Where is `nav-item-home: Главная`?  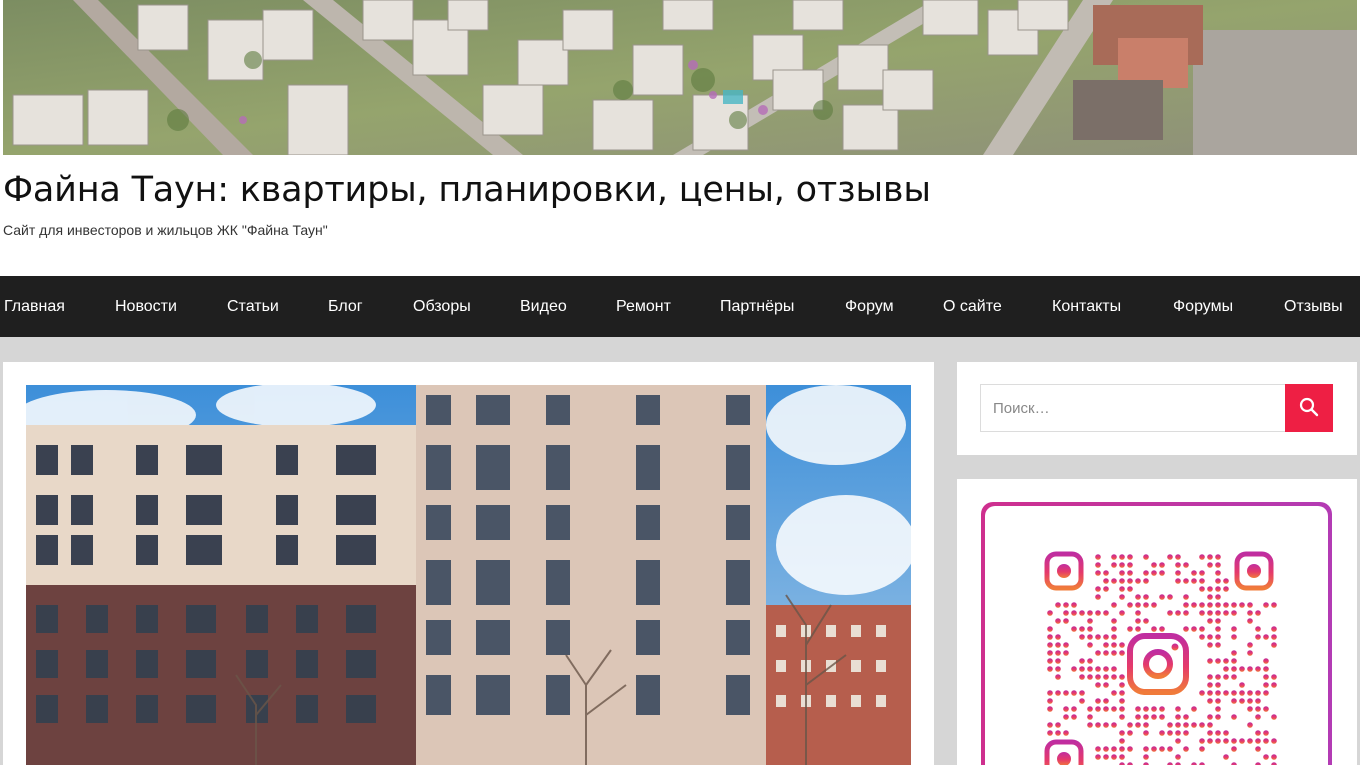
nav-item-home: Главная is located at coordinates (34, 306).